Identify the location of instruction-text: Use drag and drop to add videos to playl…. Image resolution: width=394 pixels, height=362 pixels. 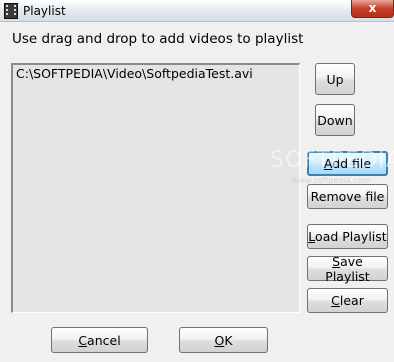
(158, 39).